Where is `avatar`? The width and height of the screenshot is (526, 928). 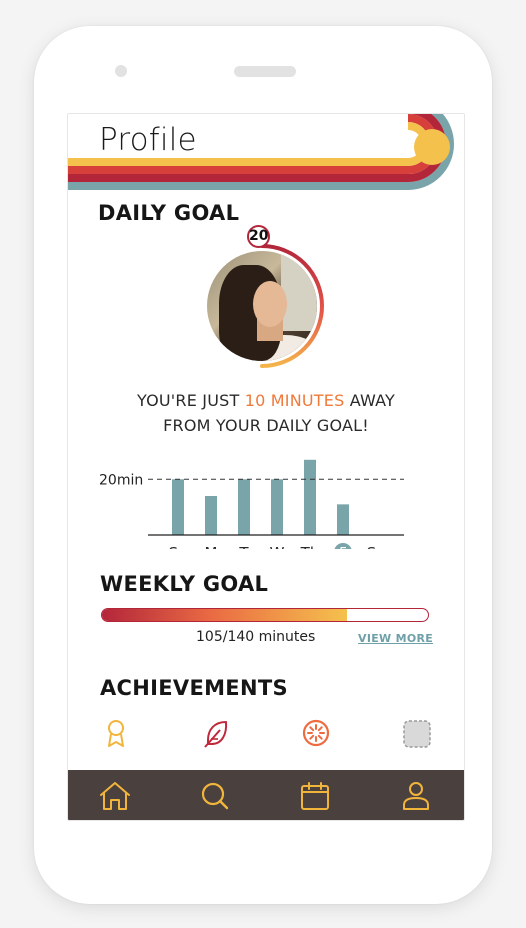
avatar is located at coordinates (262, 306).